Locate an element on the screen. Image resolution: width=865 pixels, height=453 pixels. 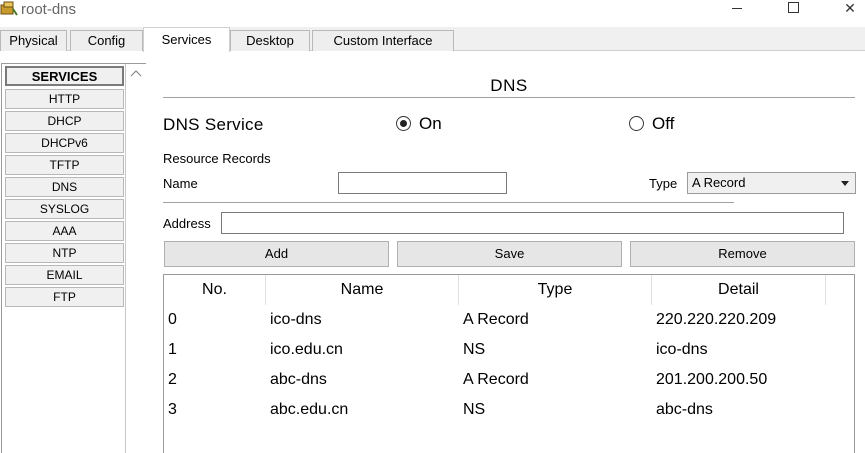
scroll-up-icon is located at coordinates (136, 73).